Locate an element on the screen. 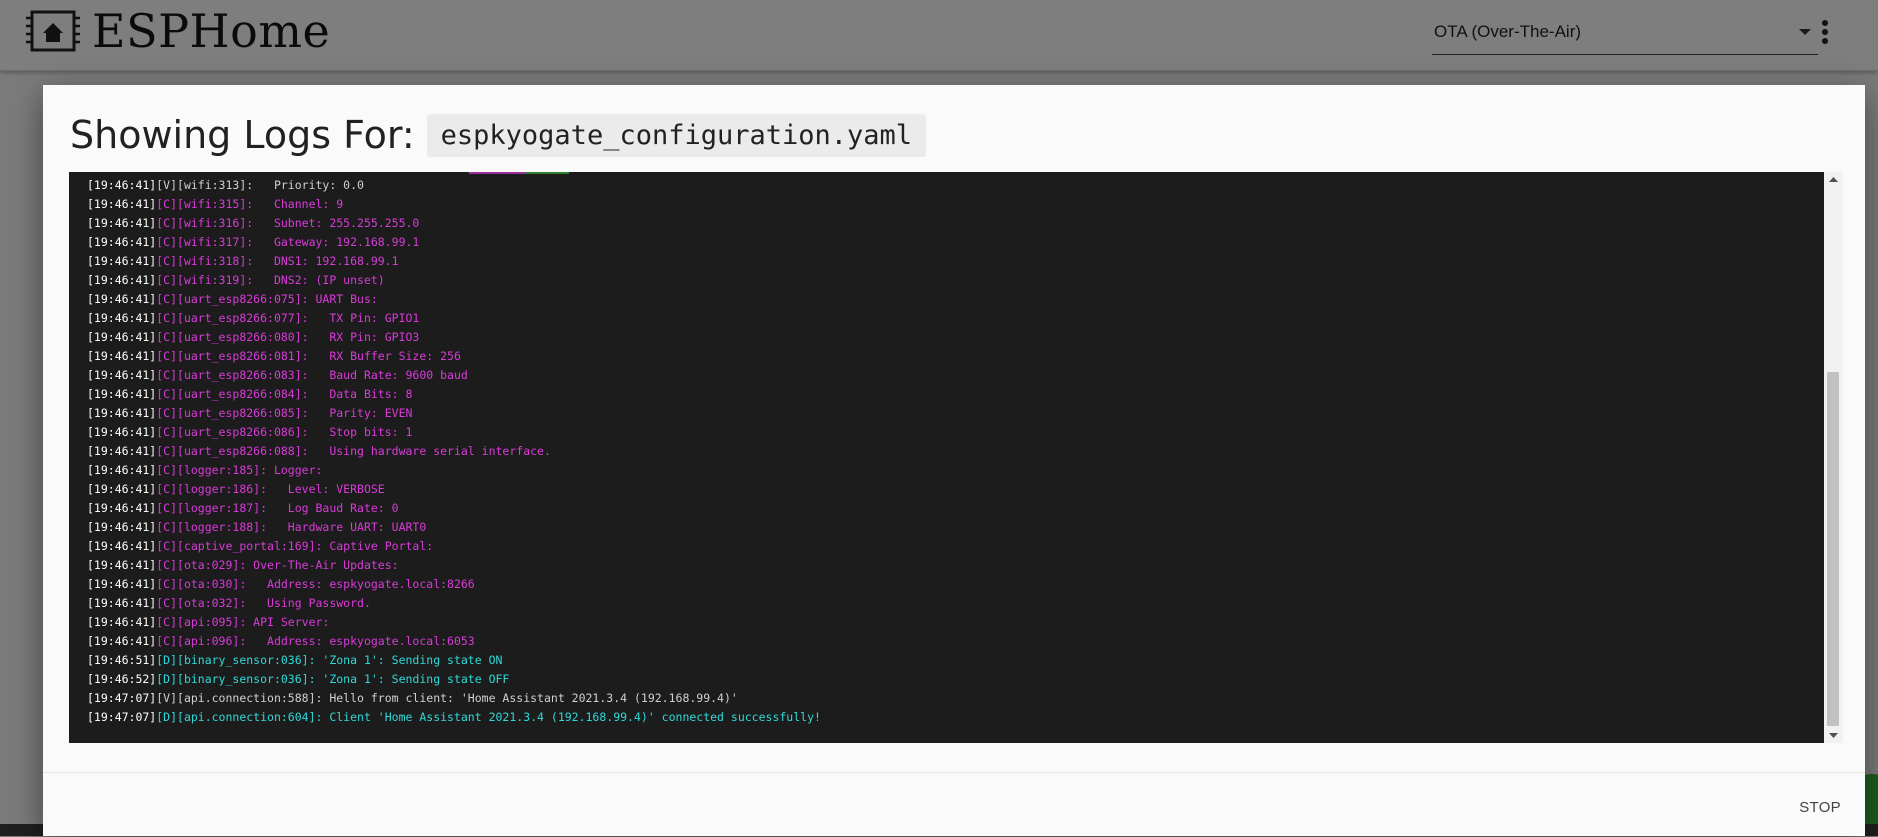  log-message: [C][logger:188]: Hardware UART: UART0 is located at coordinates (291, 527).